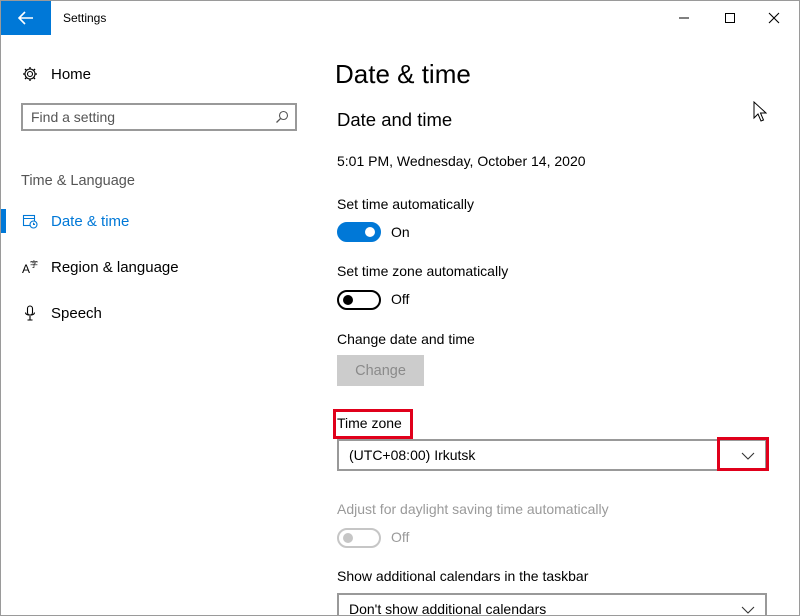 The width and height of the screenshot is (800, 616). I want to click on minimize-icon, so click(684, 18).